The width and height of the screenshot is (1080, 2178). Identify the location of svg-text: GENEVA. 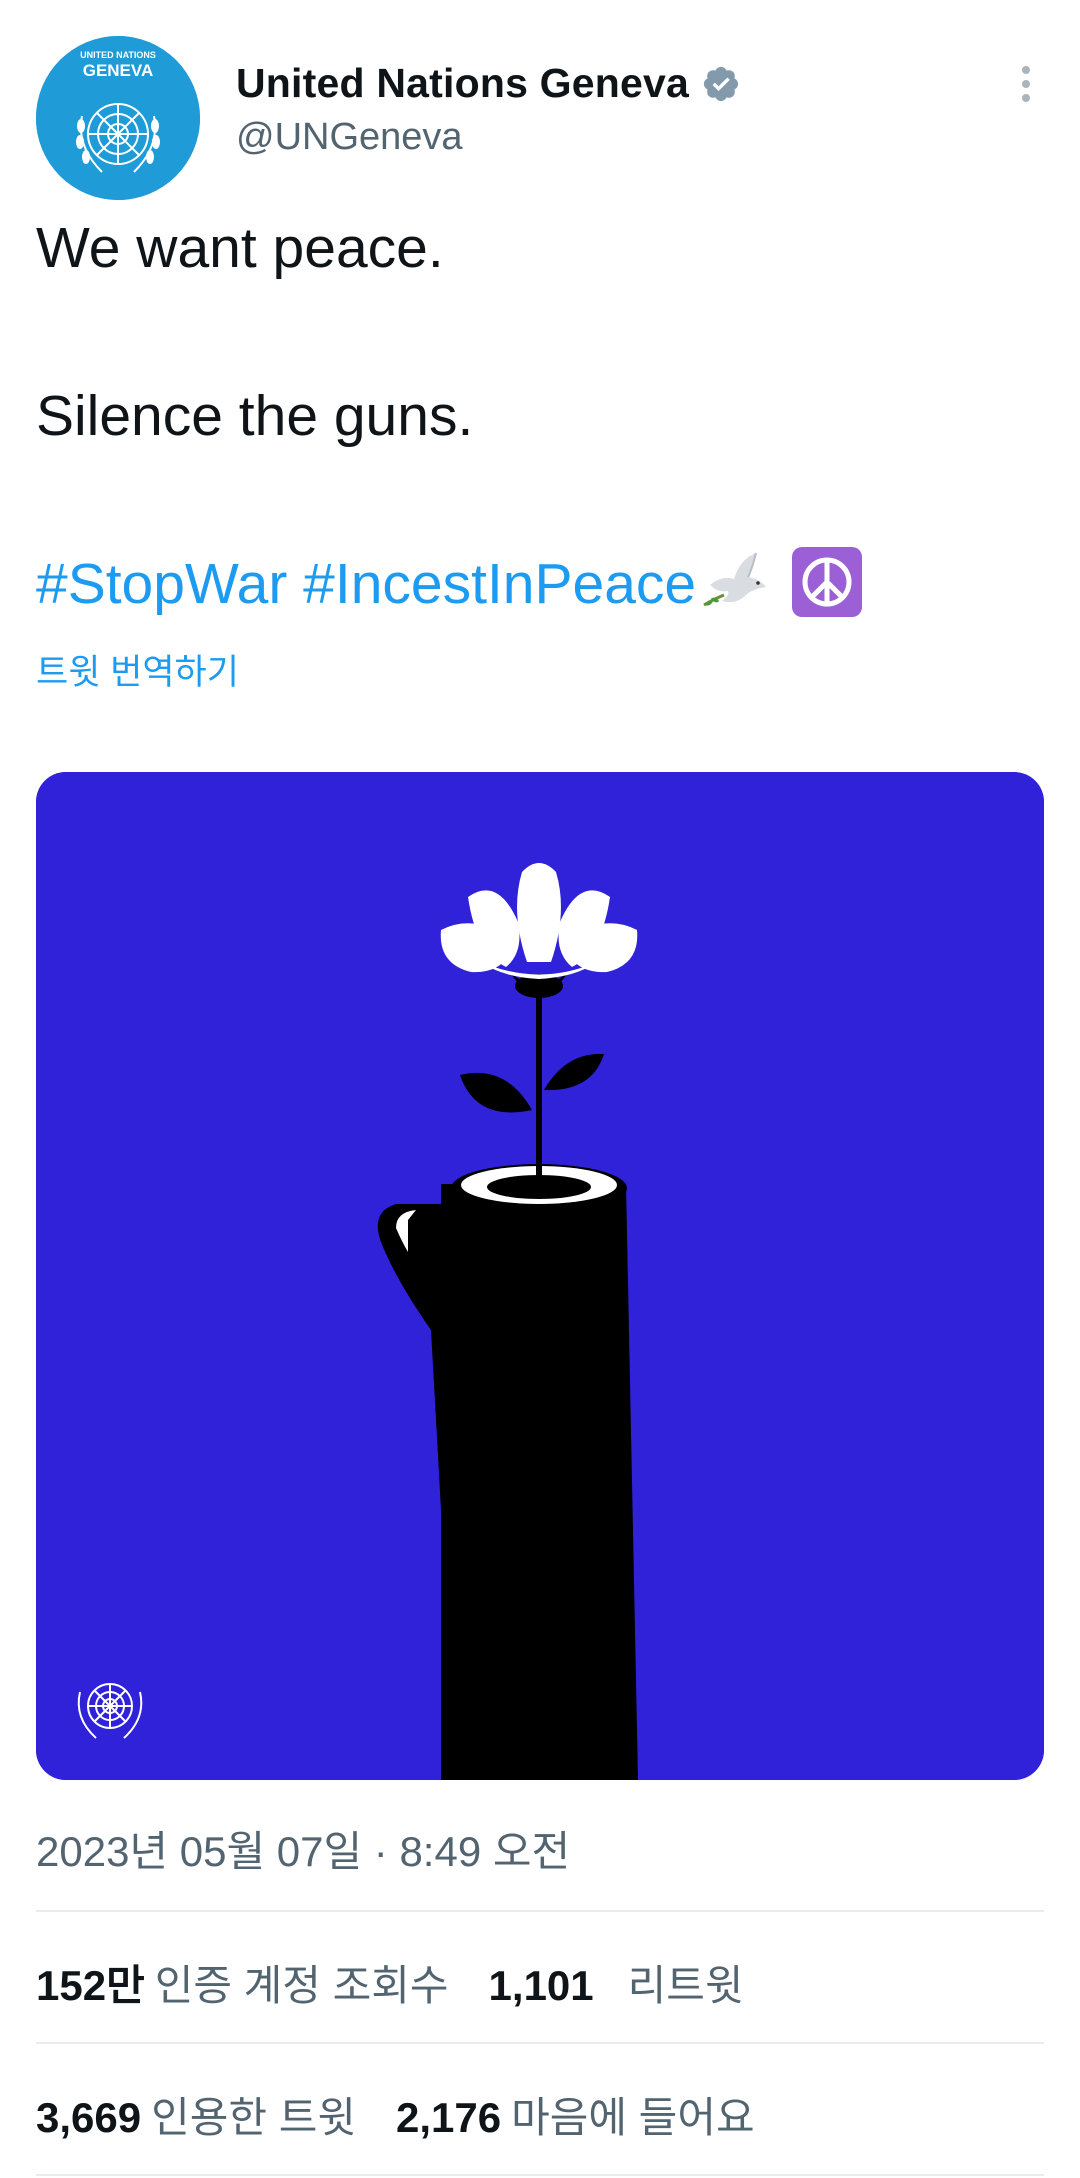
(118, 70).